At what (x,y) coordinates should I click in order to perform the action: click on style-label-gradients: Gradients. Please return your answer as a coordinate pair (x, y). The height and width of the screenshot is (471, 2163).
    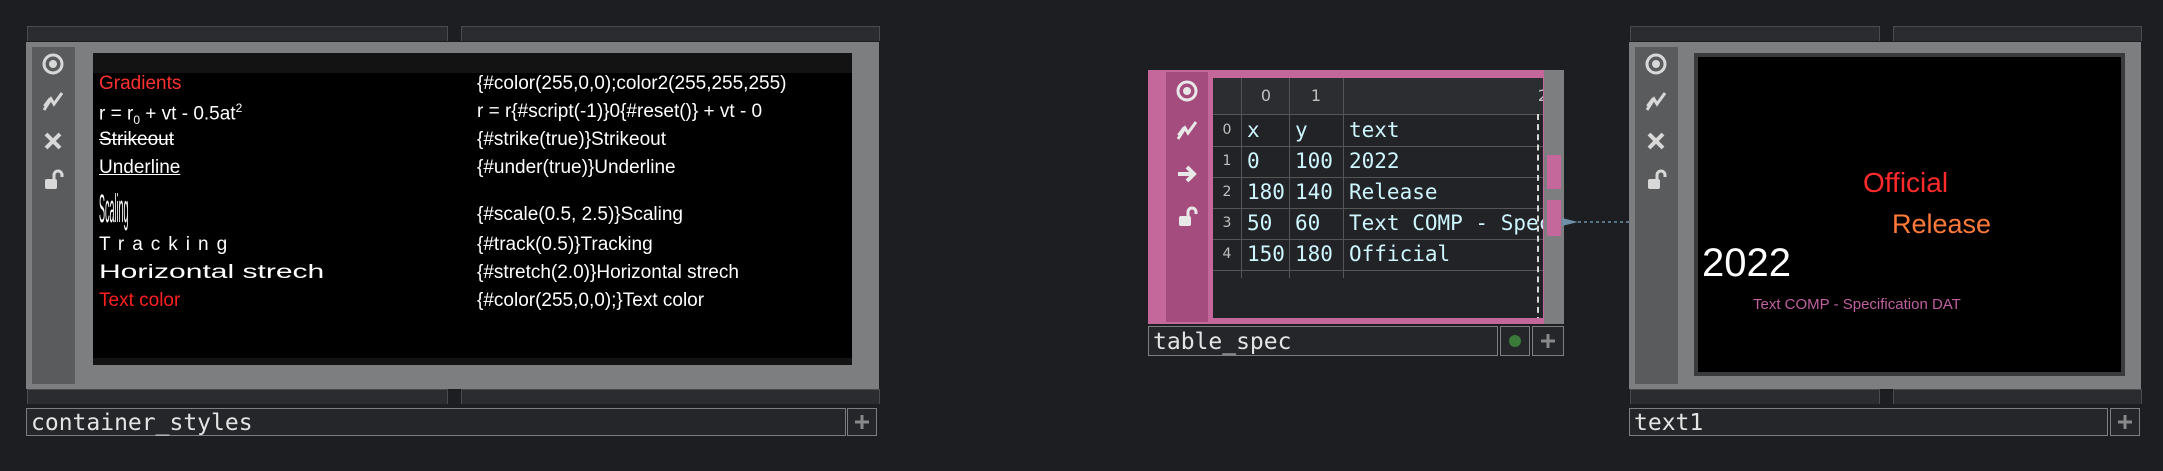
    Looking at the image, I should click on (140, 83).